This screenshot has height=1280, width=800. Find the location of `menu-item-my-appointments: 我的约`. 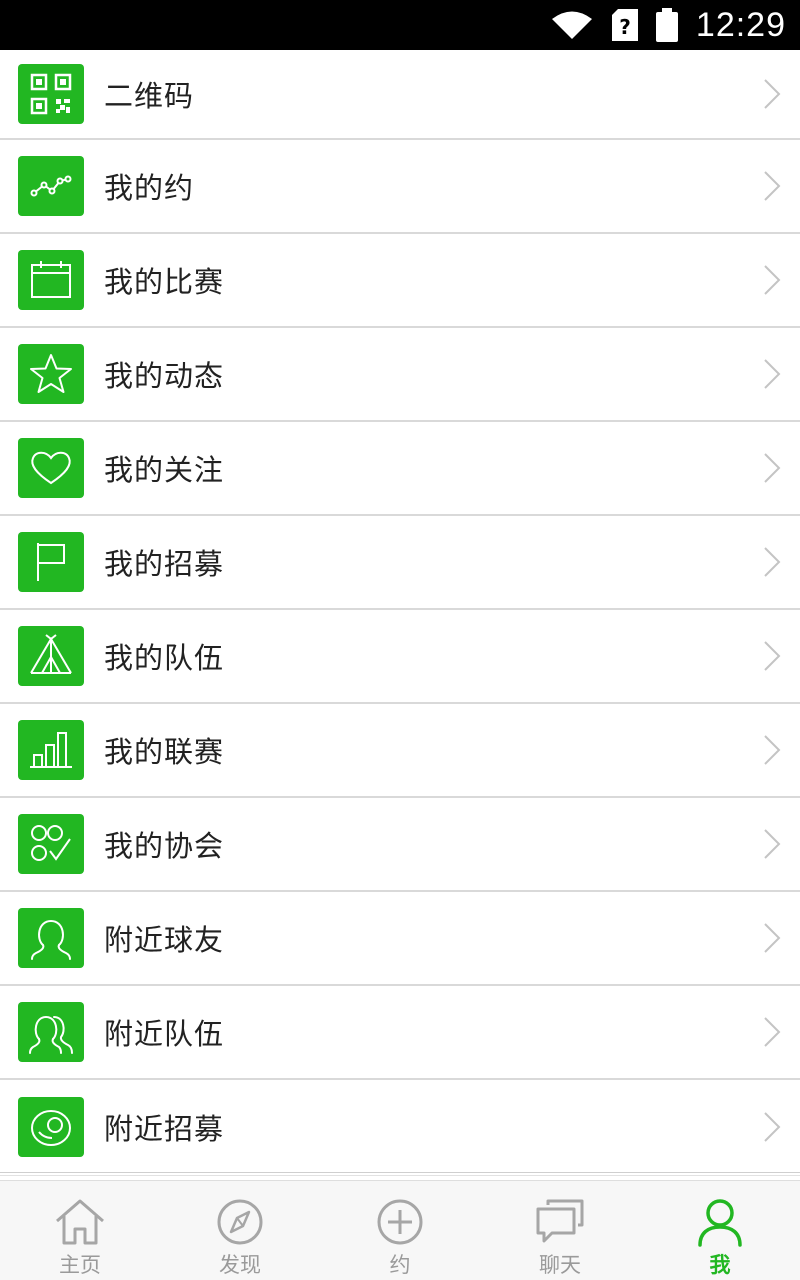

menu-item-my-appointments: 我的约 is located at coordinates (400, 187).